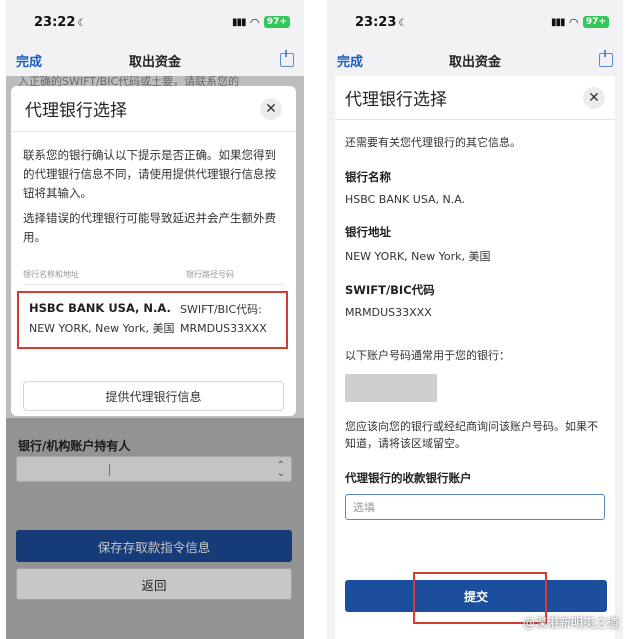 This screenshot has width=629, height=639. Describe the element at coordinates (153, 277) in the screenshot. I see `bank-table-header: 银行名称和地址 银行路径号码` at that location.